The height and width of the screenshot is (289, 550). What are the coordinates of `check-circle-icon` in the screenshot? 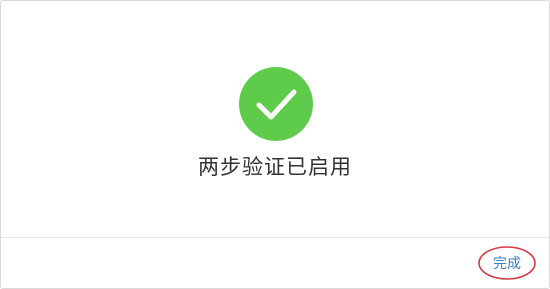 It's located at (276, 104).